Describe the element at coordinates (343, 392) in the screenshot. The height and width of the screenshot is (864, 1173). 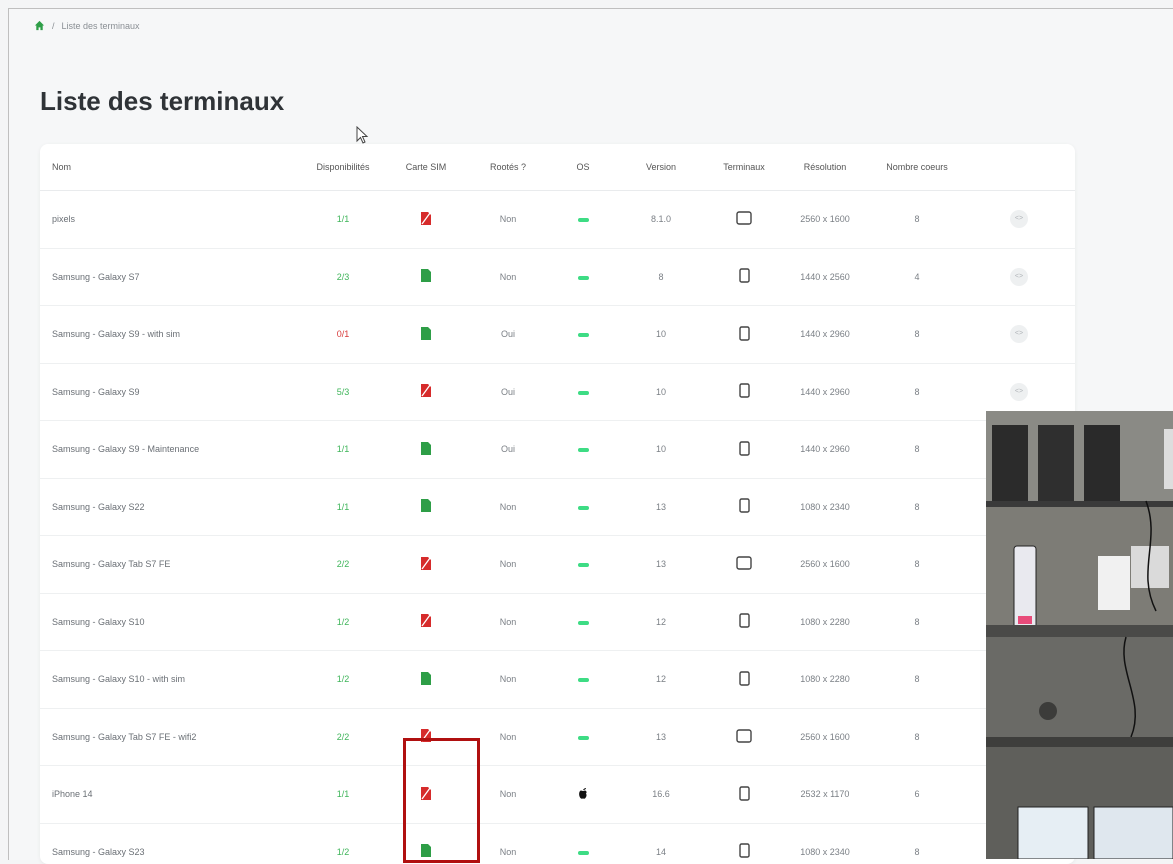
I see `availability: 5/3` at that location.